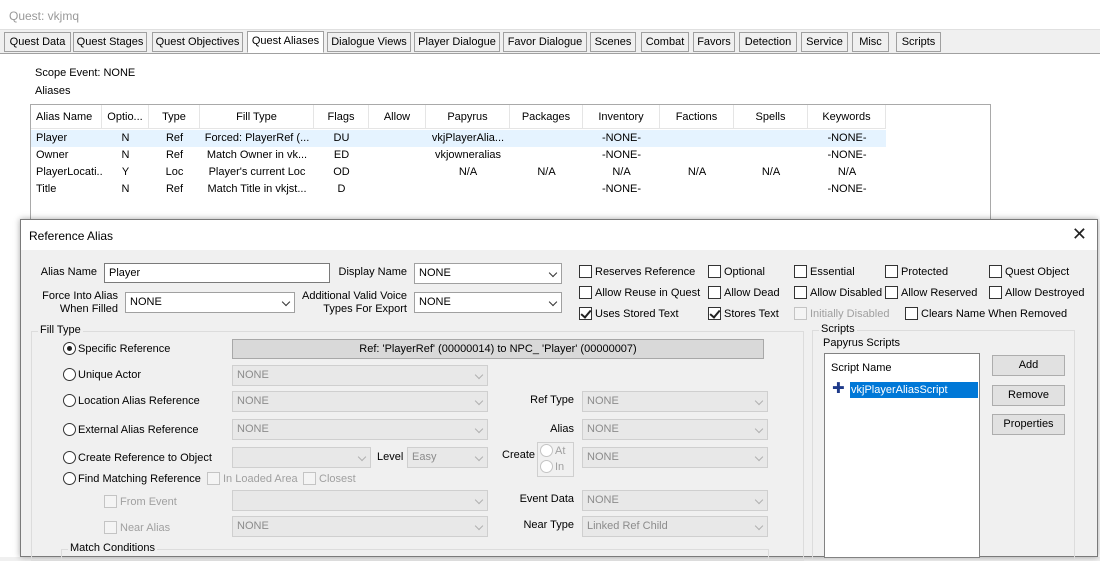 The height and width of the screenshot is (561, 1100). I want to click on checkbox-label: From Event, so click(148, 502).